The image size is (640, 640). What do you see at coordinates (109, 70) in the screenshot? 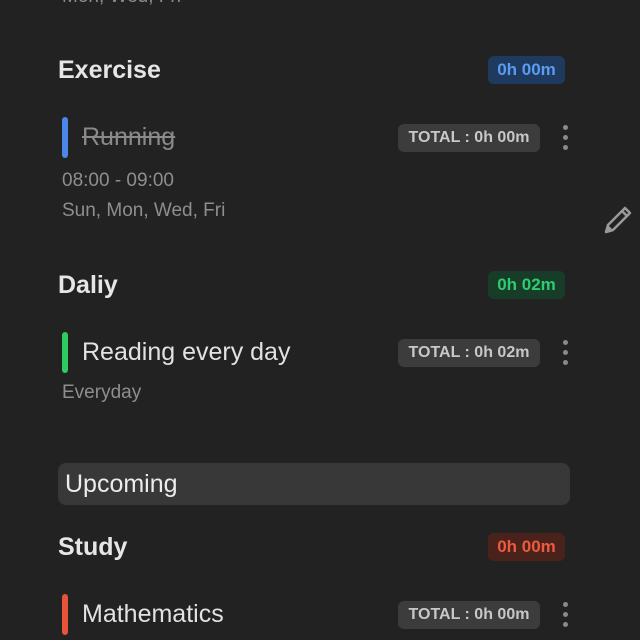
I see `section-title-exercise: Exercise` at bounding box center [109, 70].